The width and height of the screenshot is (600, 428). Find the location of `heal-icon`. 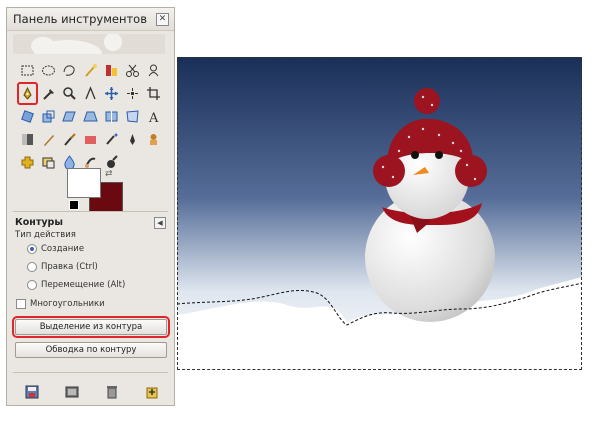

heal-icon is located at coordinates (27, 162).